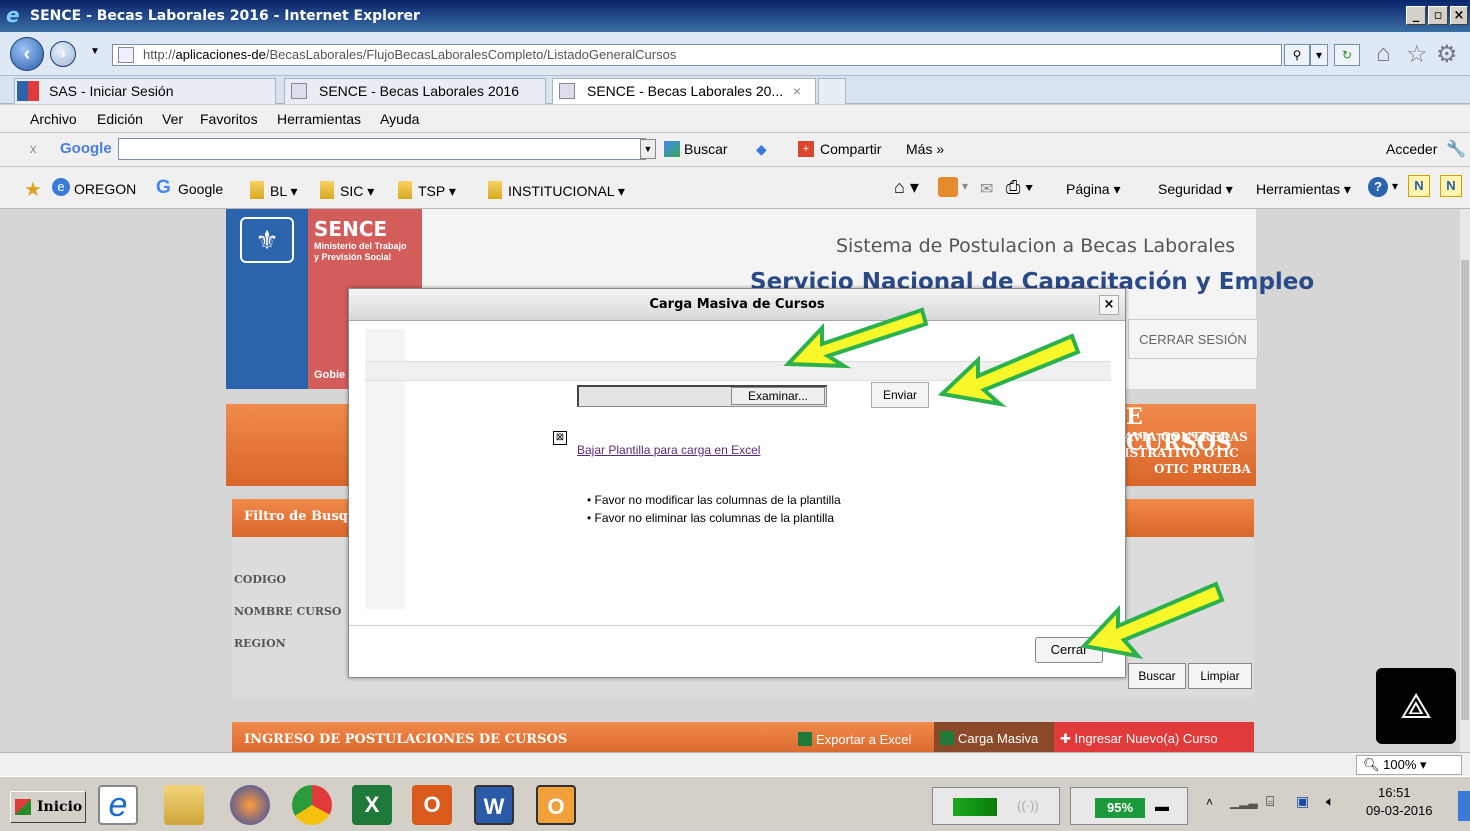  What do you see at coordinates (347, 190) in the screenshot?
I see `fav-sic: SIC ▾` at bounding box center [347, 190].